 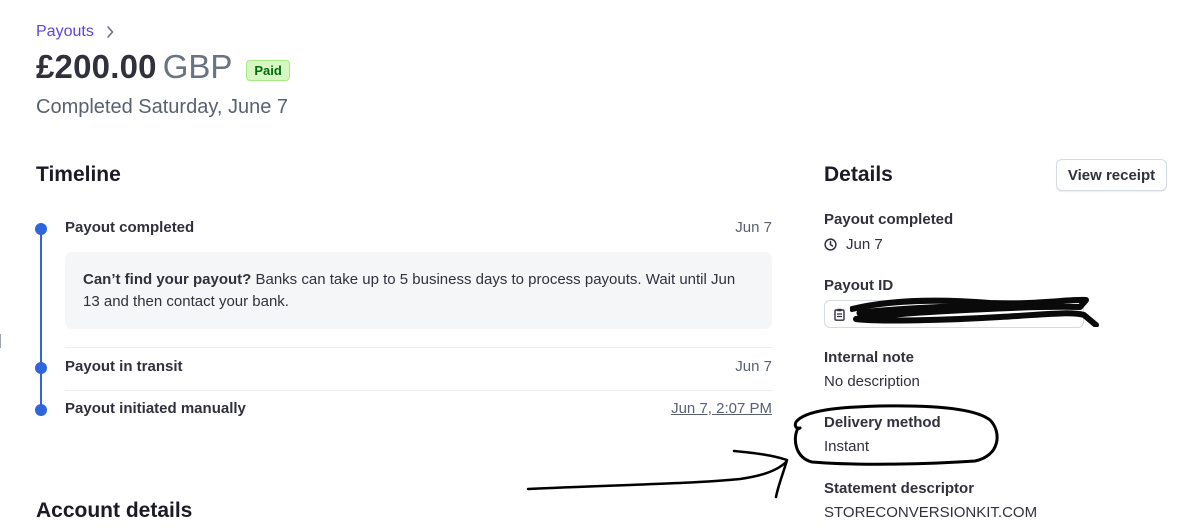 I want to click on internal-note-label: Internal note, so click(x=869, y=357).